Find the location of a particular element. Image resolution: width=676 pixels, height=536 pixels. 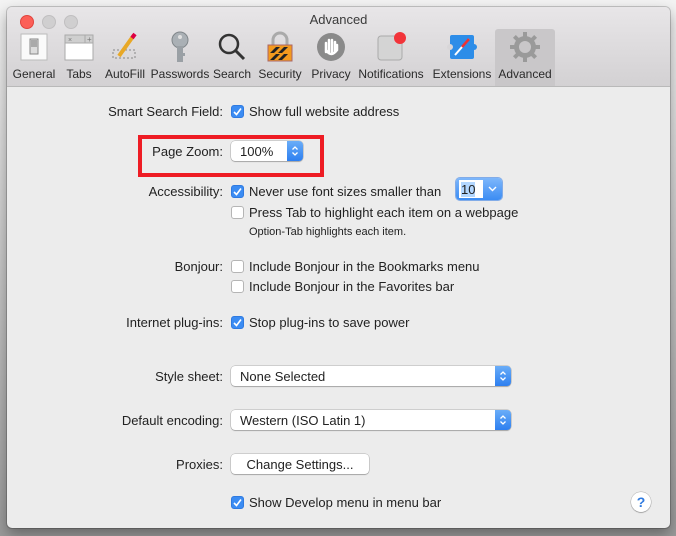

tab-privacy: Privacy is located at coordinates (331, 57).